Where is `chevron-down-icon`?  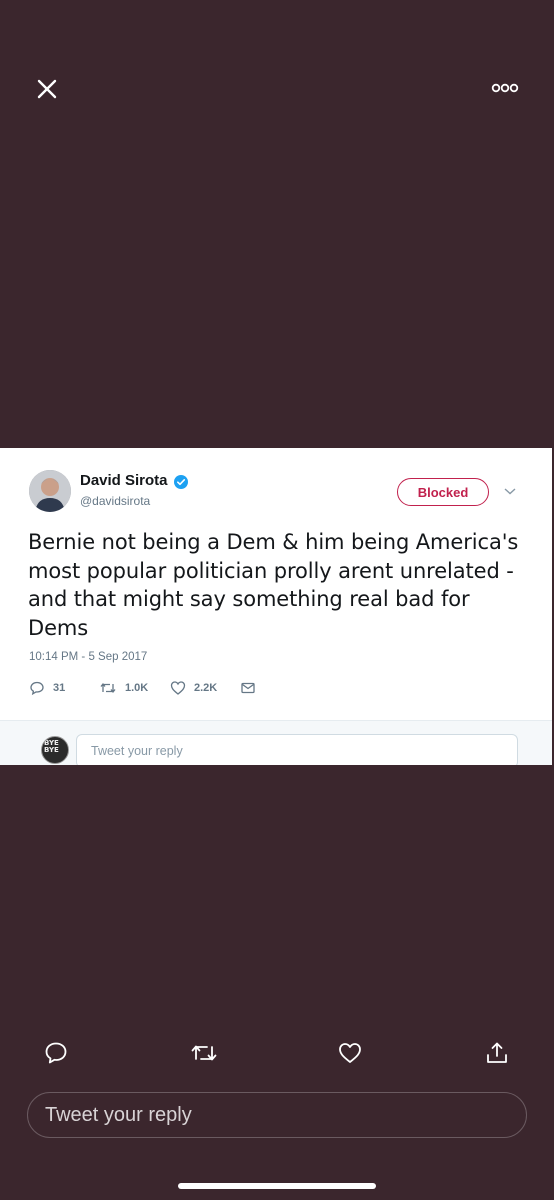
chevron-down-icon is located at coordinates (510, 491).